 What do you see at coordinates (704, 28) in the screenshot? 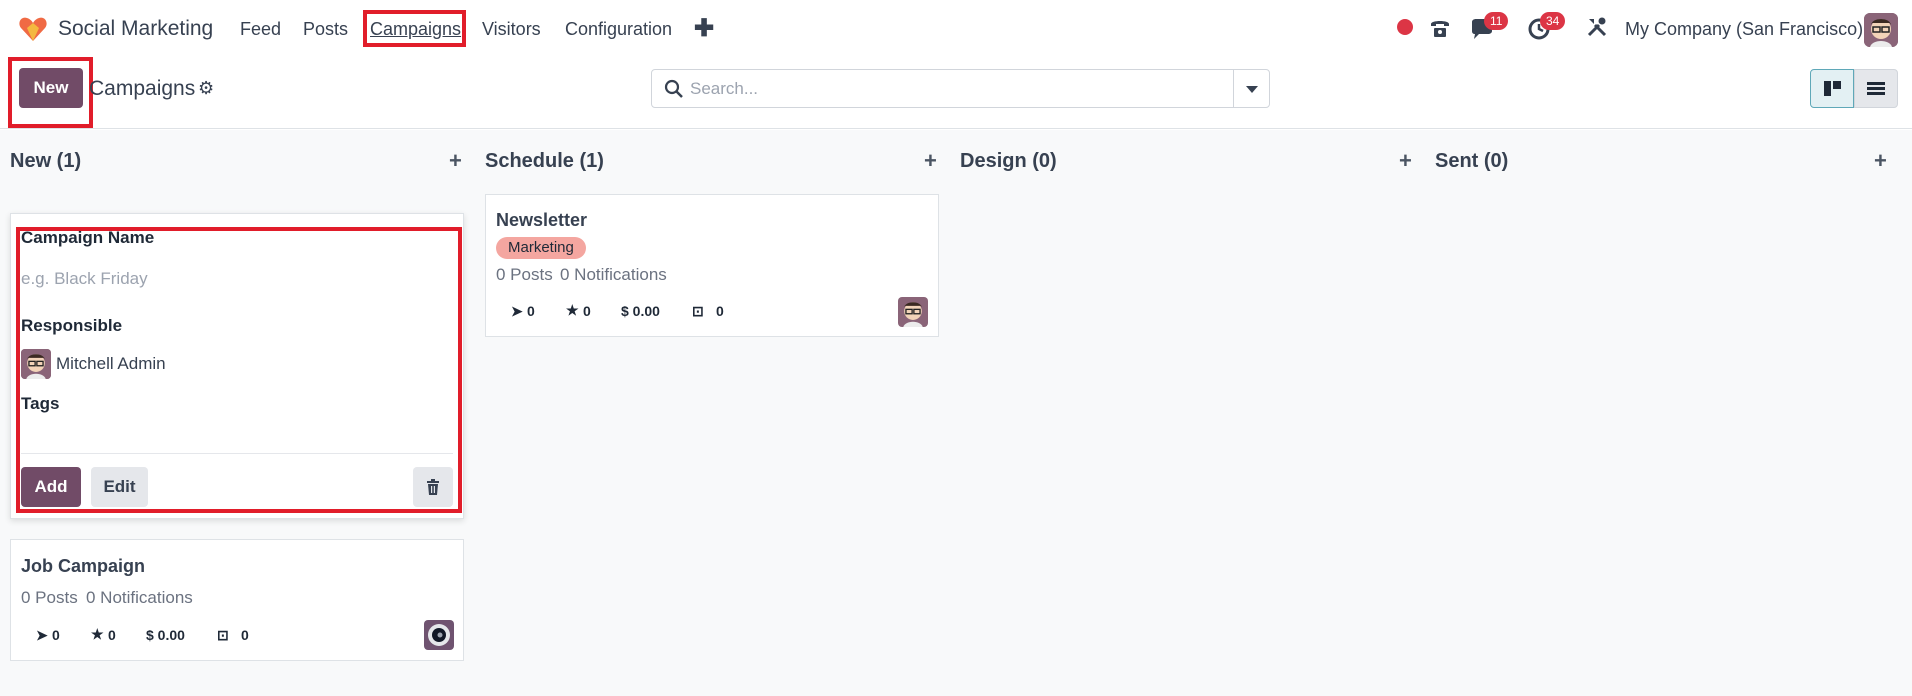
I see `add-menu-plus-icon: ✚` at bounding box center [704, 28].